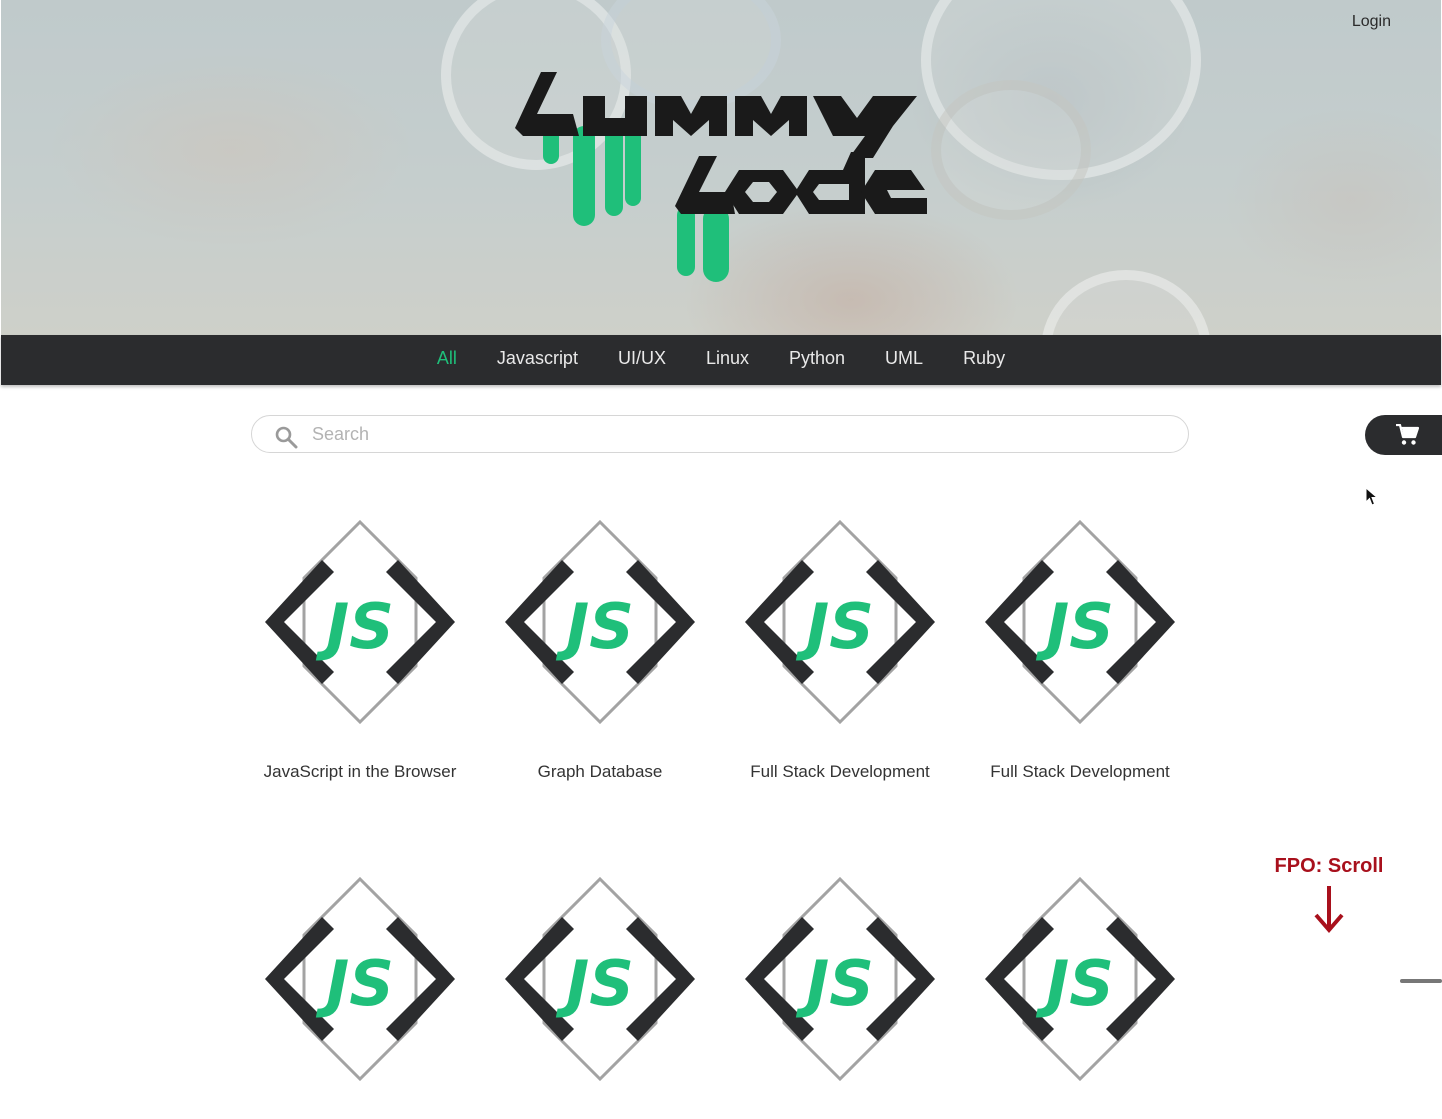 The height and width of the screenshot is (1119, 1442). What do you see at coordinates (904, 360) in the screenshot?
I see `nav-item-uml: UML` at bounding box center [904, 360].